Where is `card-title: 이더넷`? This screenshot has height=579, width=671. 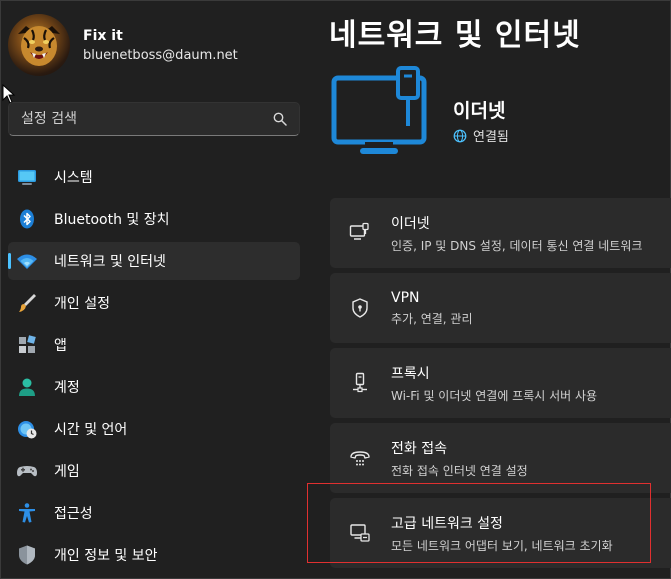
card-title: 이더넷 is located at coordinates (410, 223).